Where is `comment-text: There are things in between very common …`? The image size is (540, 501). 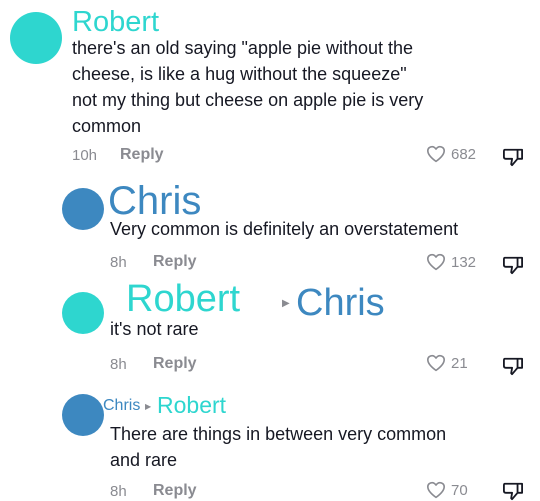
comment-text: There are things in between very common … is located at coordinates (278, 447).